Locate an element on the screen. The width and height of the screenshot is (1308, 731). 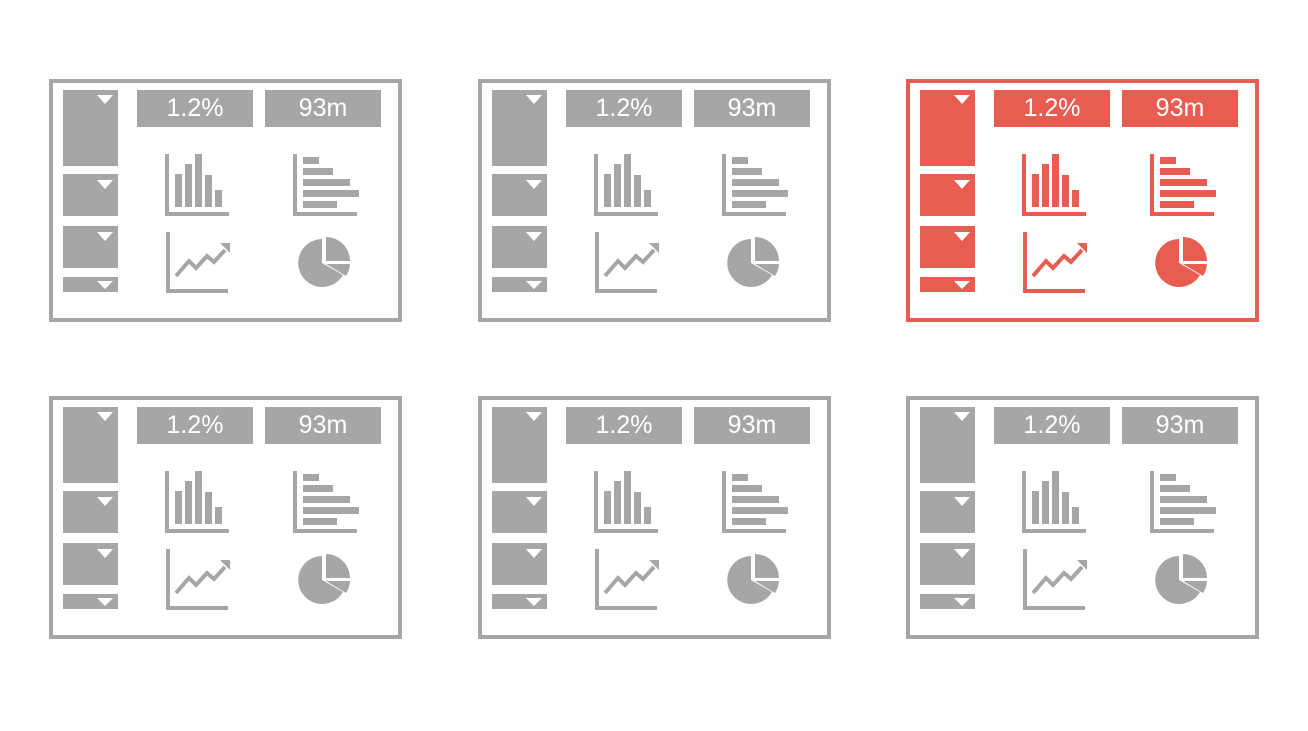
layout-option-card-4: 1.2% 93m is located at coordinates (225, 517).